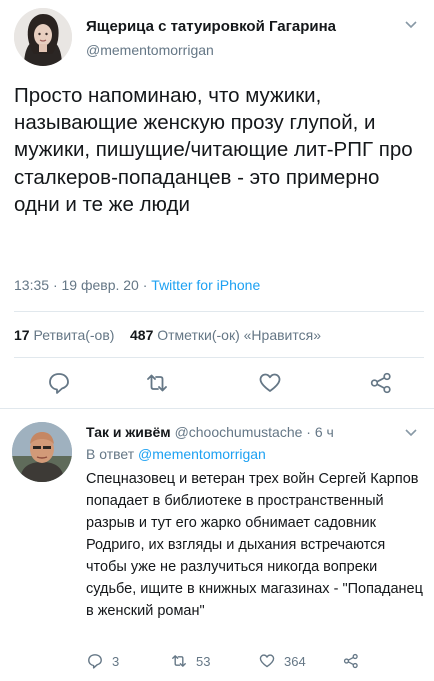  I want to click on retweet-count: 53, so click(203, 661).